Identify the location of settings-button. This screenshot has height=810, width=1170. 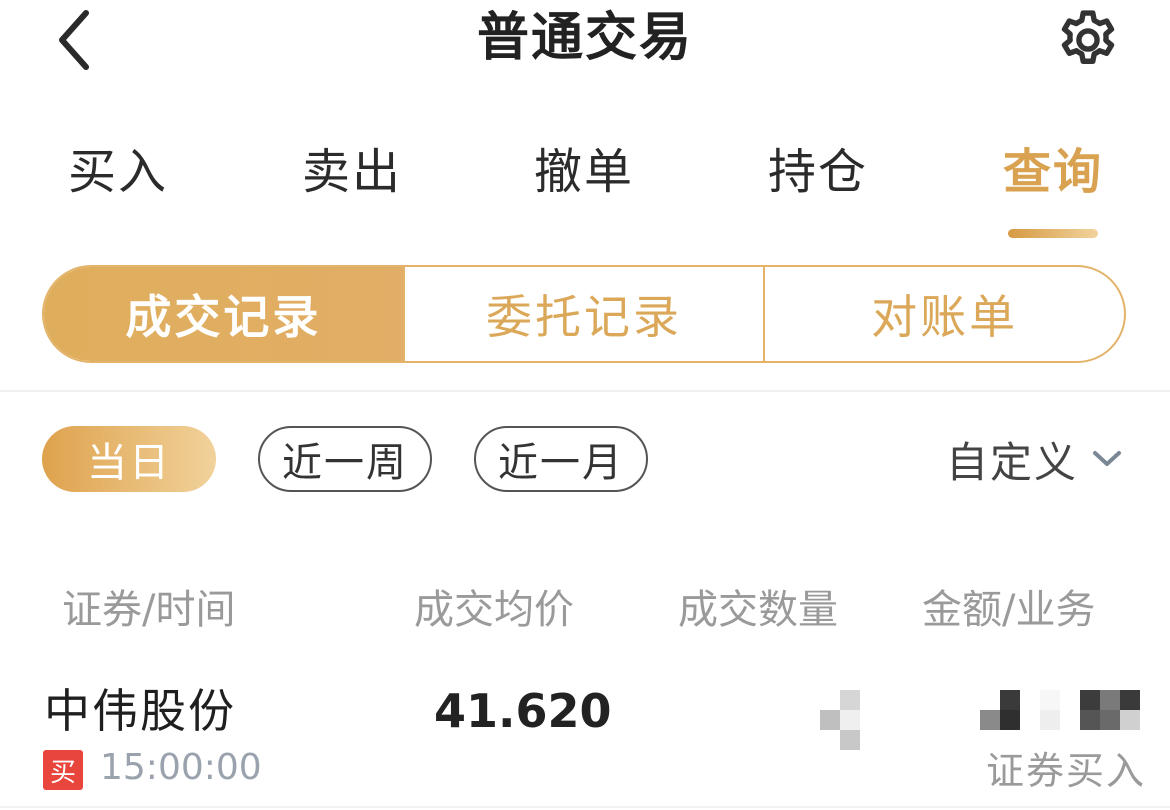
(1088, 40).